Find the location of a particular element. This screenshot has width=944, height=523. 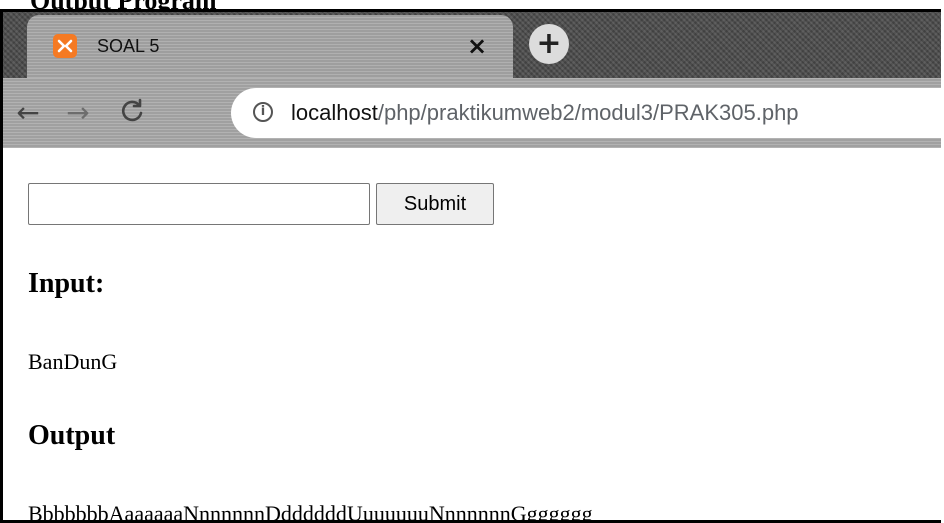

forward-arrow-icon: → is located at coordinates (78, 113).